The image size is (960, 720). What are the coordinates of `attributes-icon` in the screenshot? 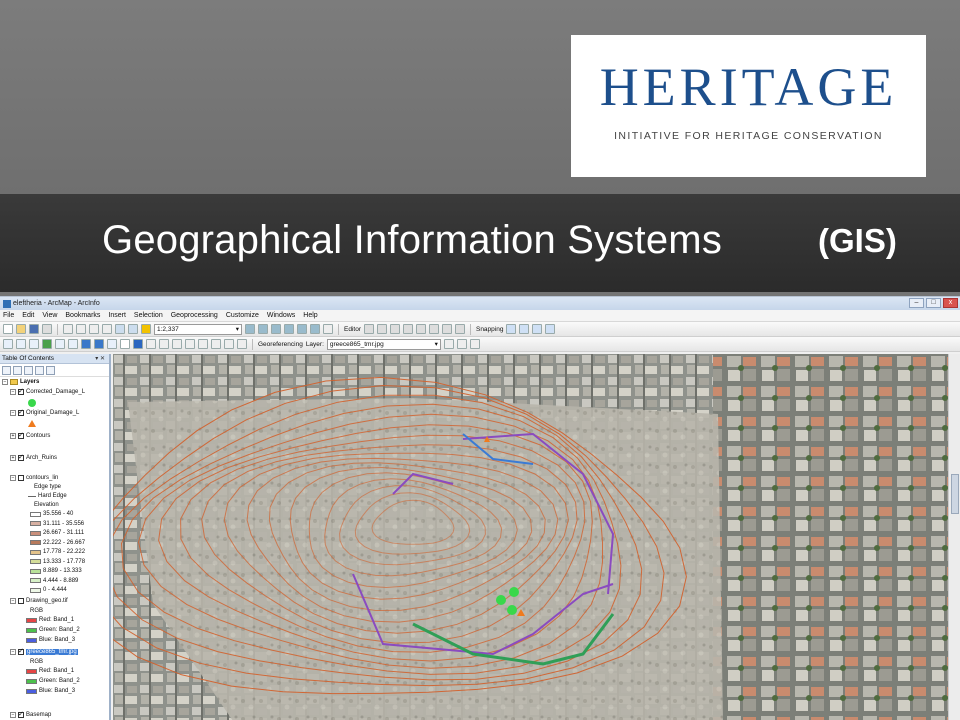 It's located at (446, 329).